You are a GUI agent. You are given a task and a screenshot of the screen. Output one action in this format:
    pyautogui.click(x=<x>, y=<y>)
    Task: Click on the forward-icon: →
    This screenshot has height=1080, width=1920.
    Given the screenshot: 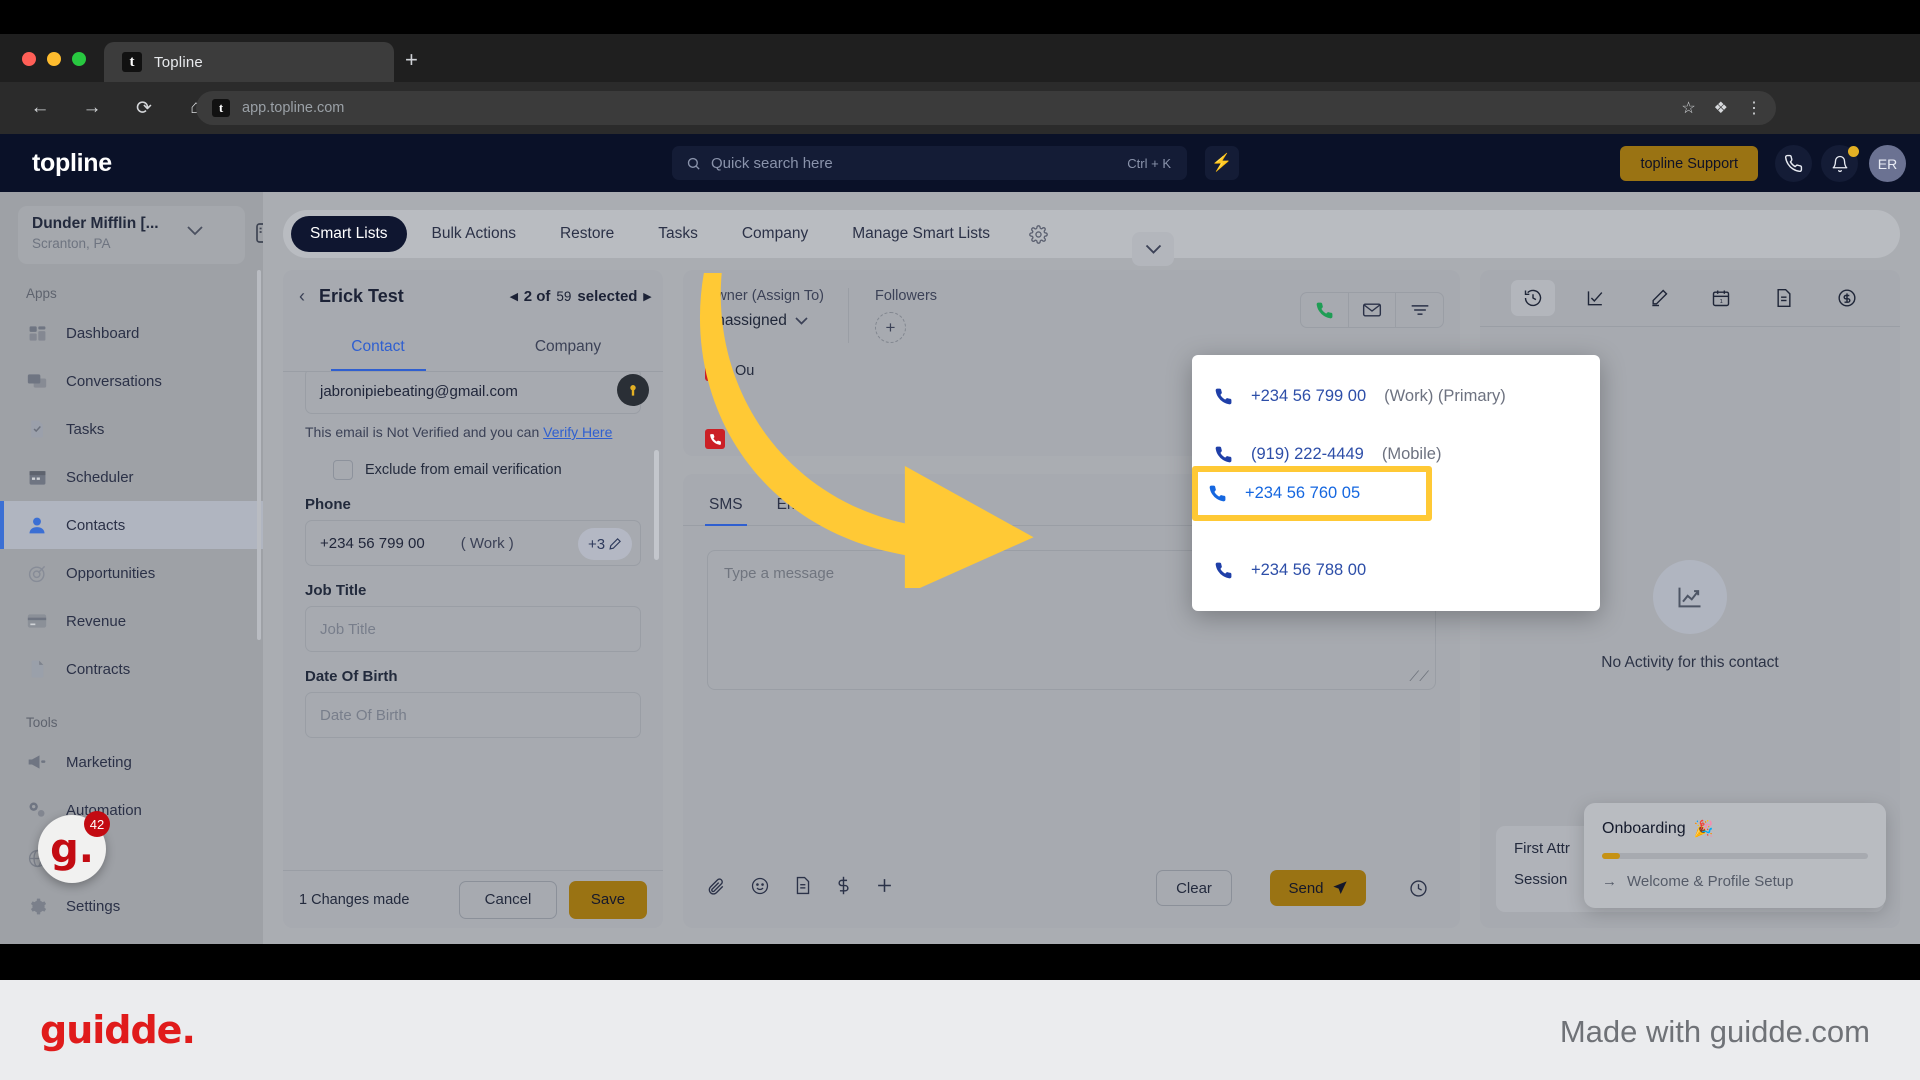 What is the action you would take?
    pyautogui.click(x=92, y=108)
    